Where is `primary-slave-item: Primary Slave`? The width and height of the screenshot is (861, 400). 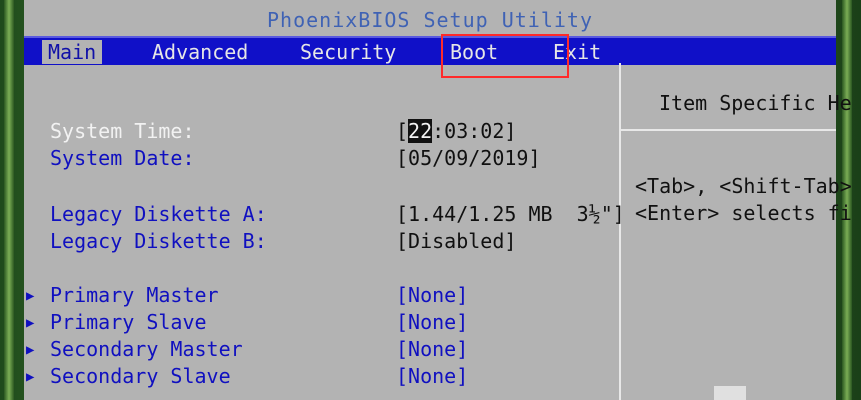 primary-slave-item: Primary Slave is located at coordinates (128, 322).